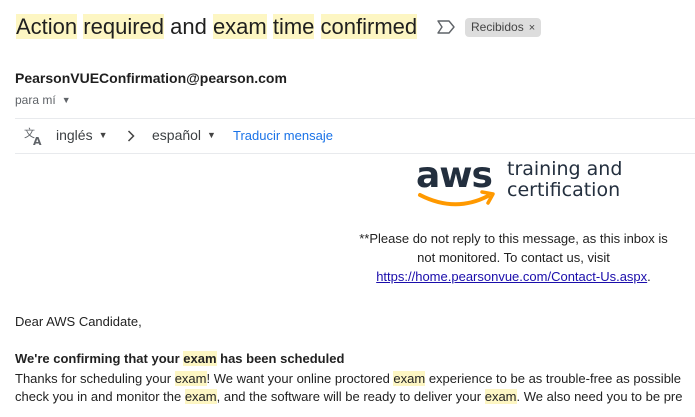 This screenshot has height=417, width=695. What do you see at coordinates (369, 26) in the screenshot?
I see `subject-word: confirmed` at bounding box center [369, 26].